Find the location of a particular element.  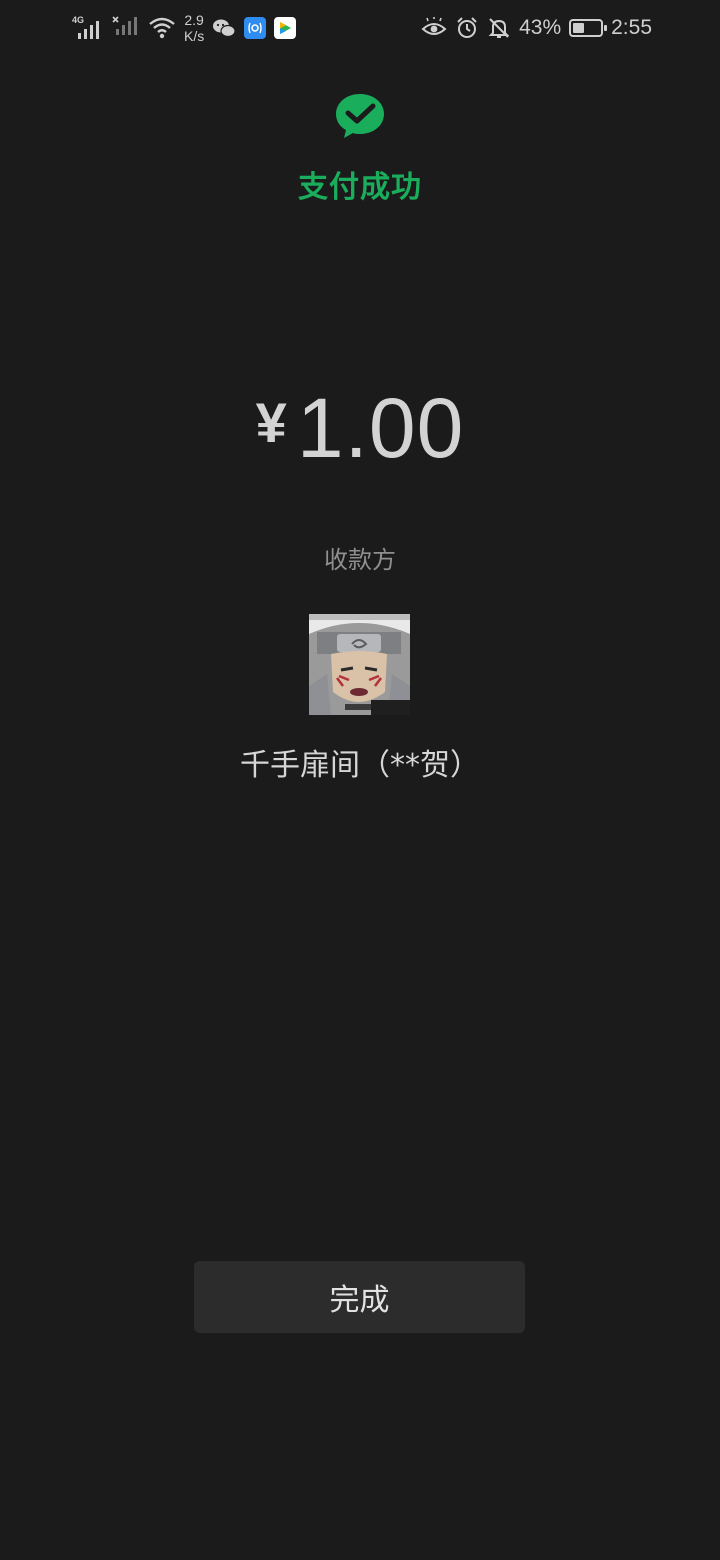

status-bar-left: 4G 2.9 K/s is located at coordinates (184, 28).